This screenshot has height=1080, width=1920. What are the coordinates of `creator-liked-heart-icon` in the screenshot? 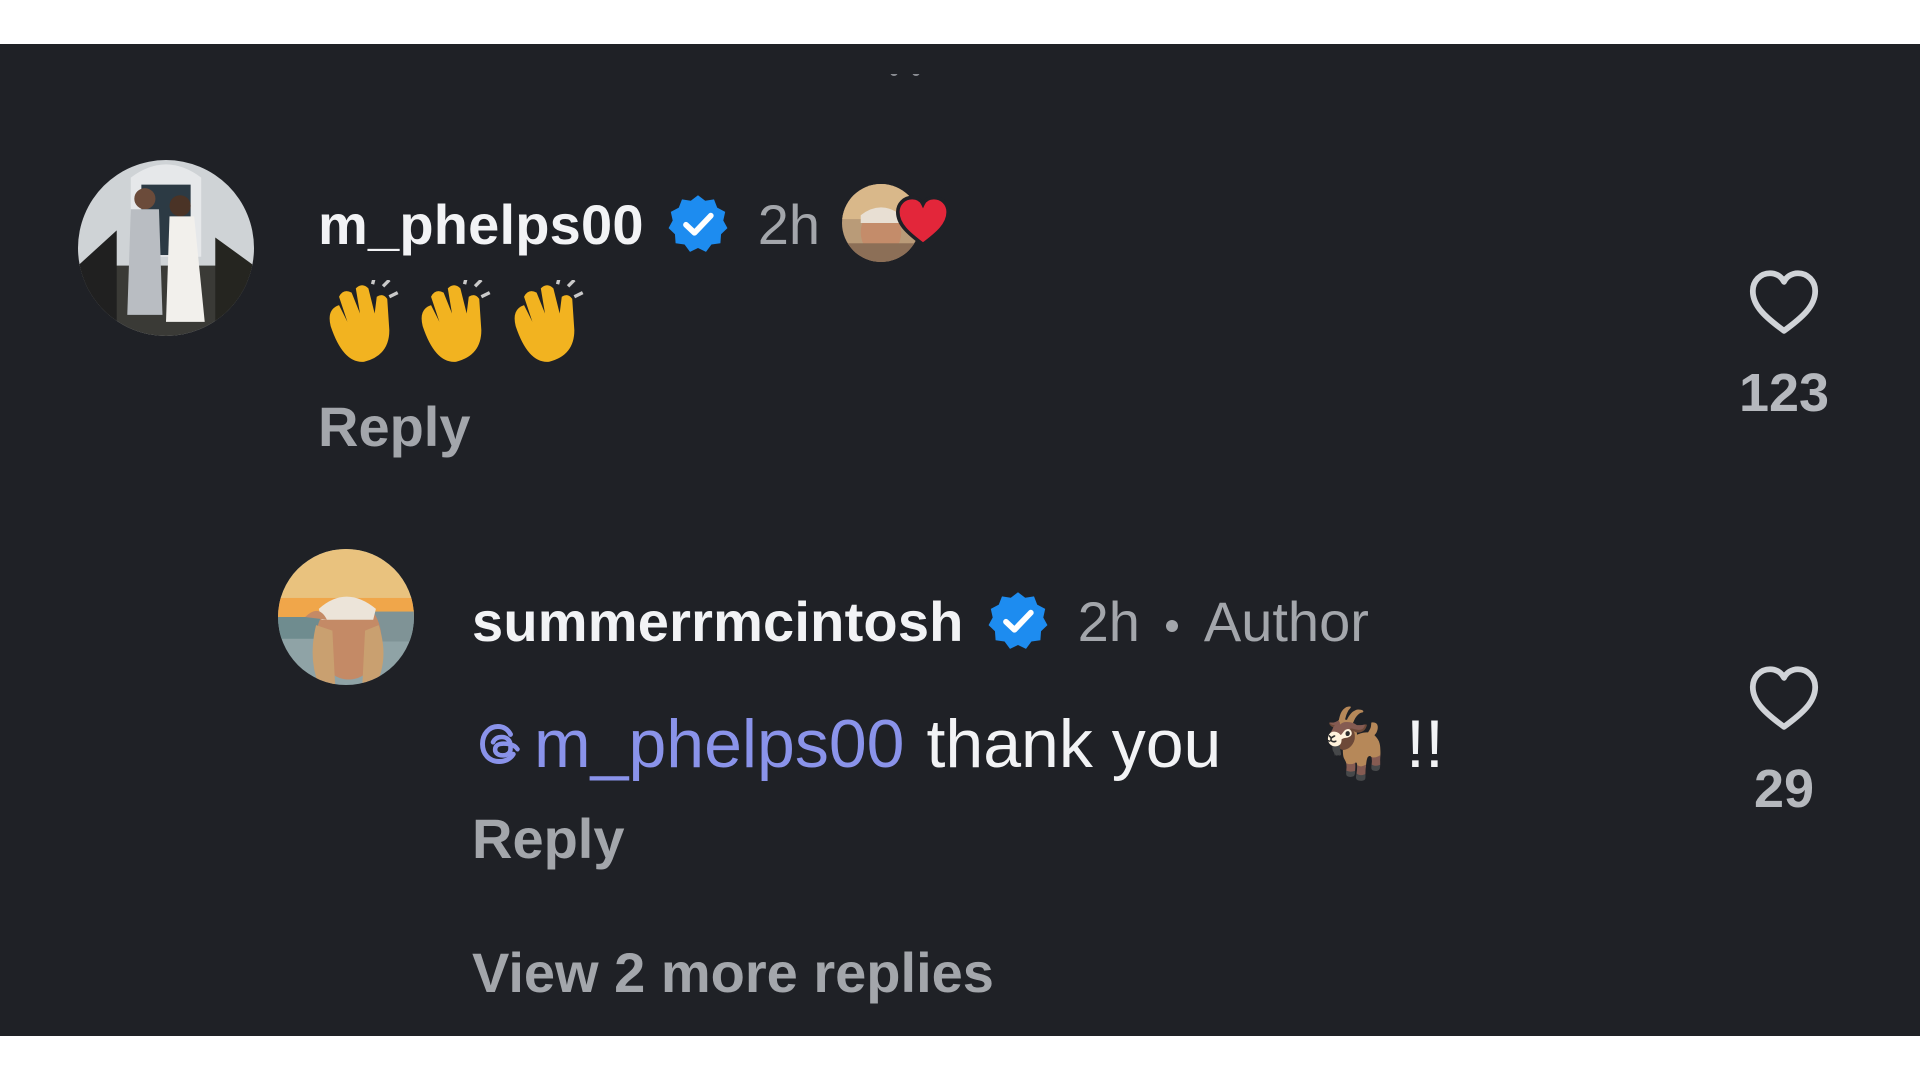 It's located at (923, 221).